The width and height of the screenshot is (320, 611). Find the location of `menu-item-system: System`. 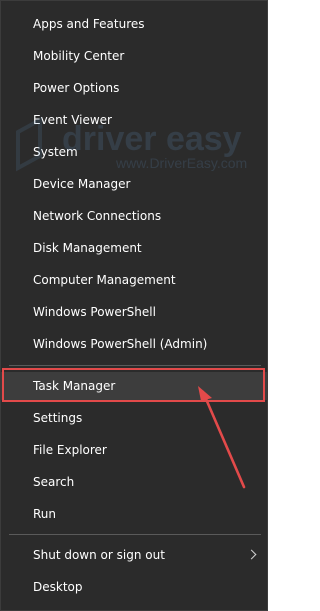

menu-item-system: System is located at coordinates (134, 152).